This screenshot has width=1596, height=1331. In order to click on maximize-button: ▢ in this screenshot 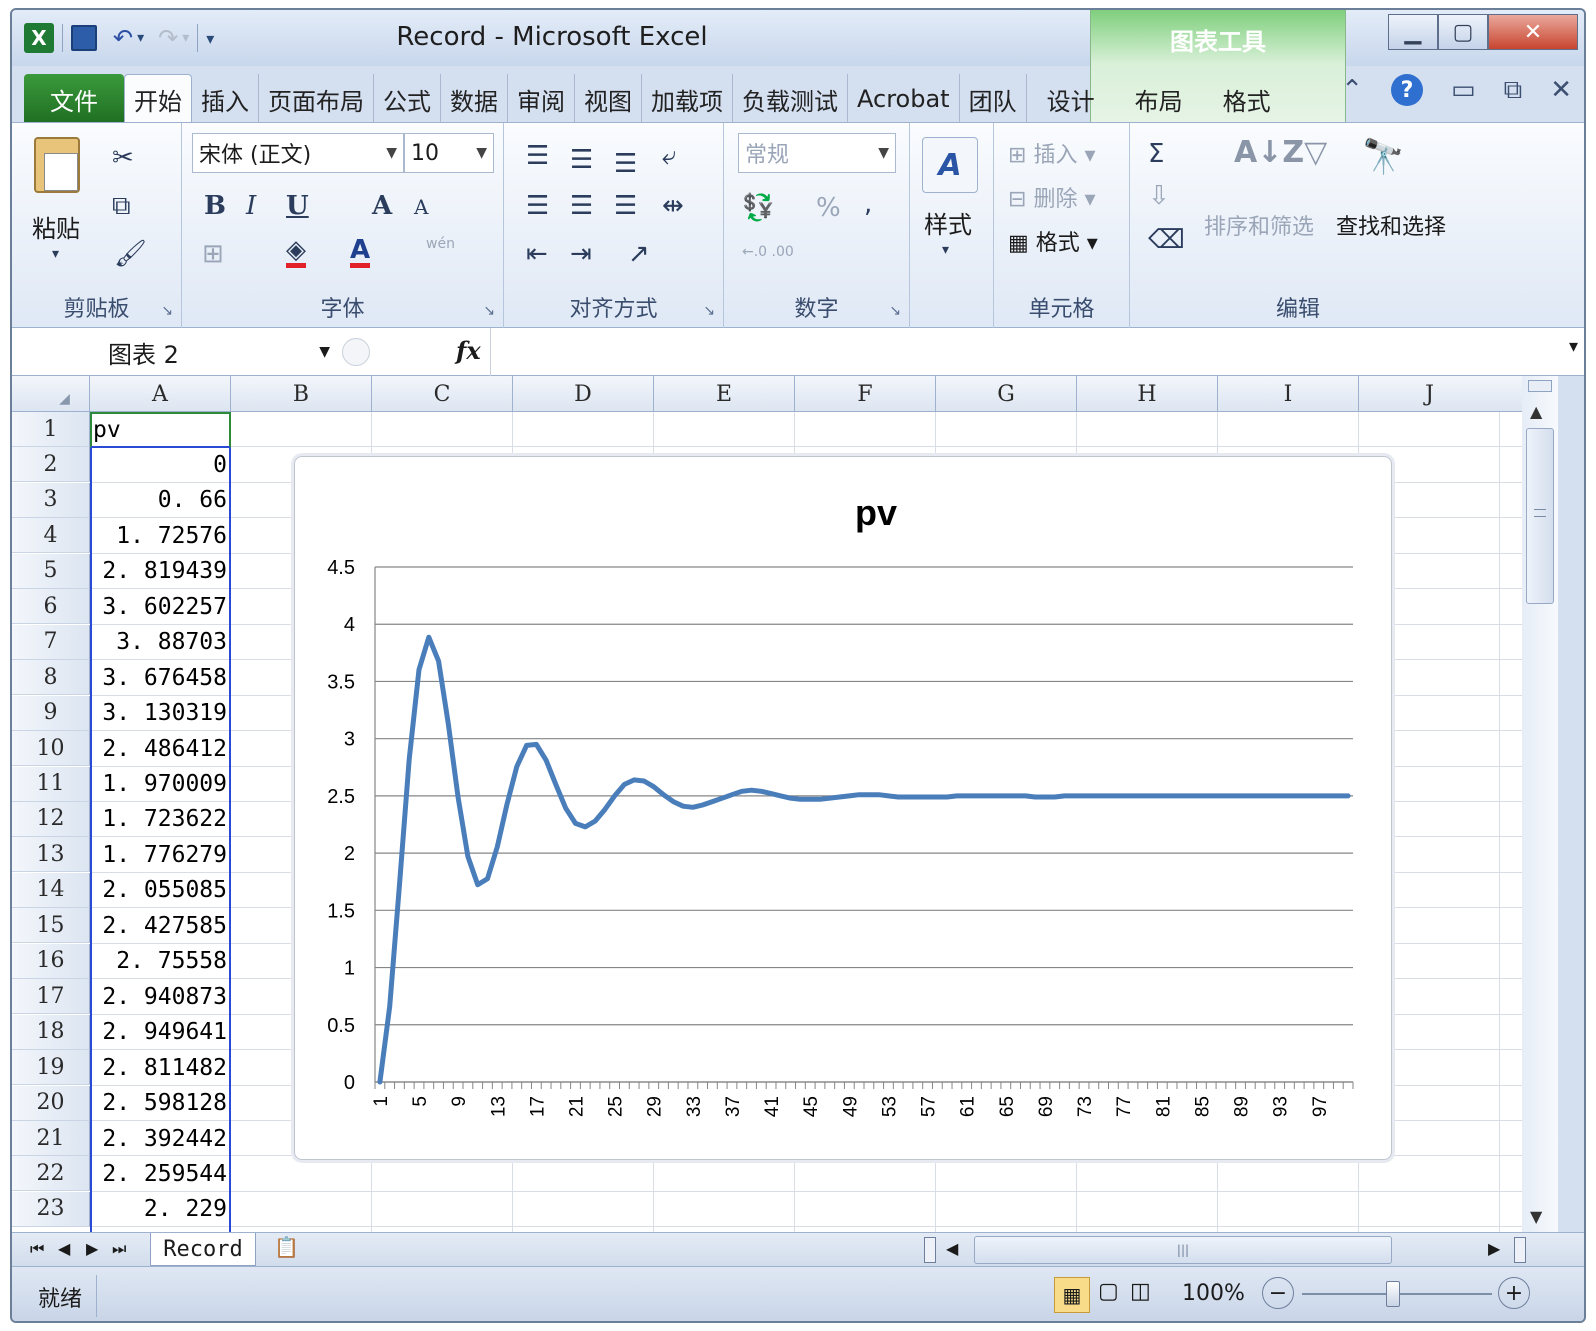, I will do `click(1463, 32)`.